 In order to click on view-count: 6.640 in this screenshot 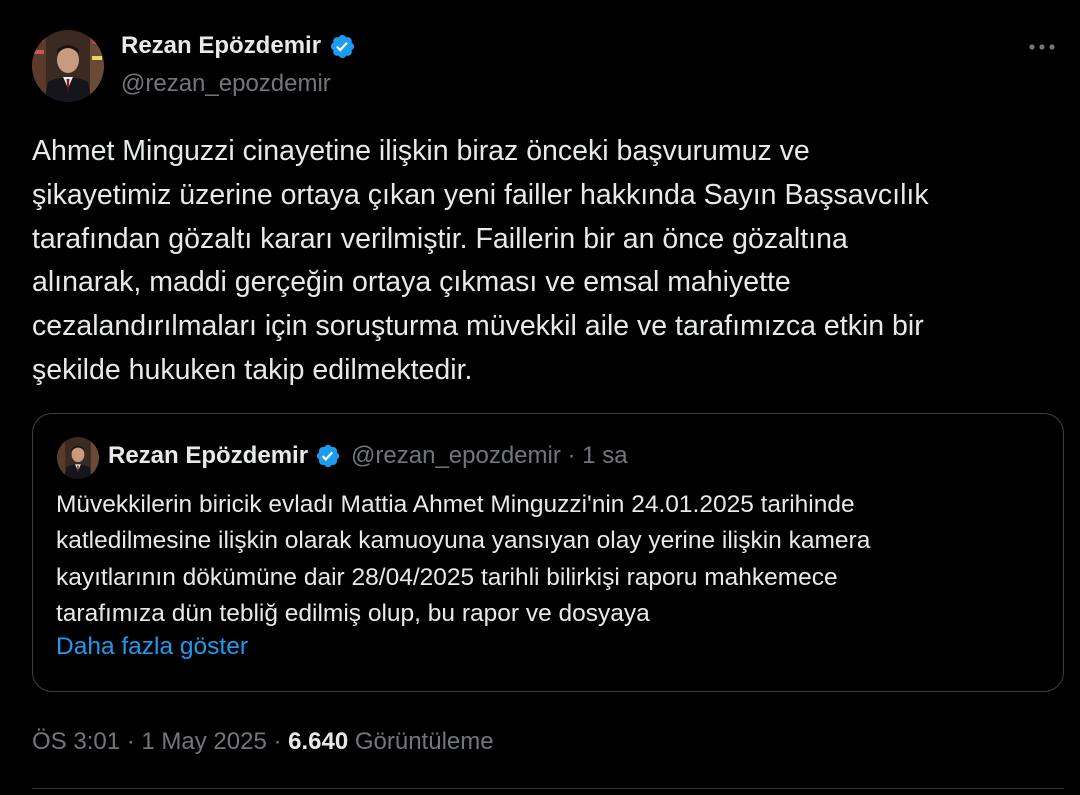, I will do `click(318, 741)`.